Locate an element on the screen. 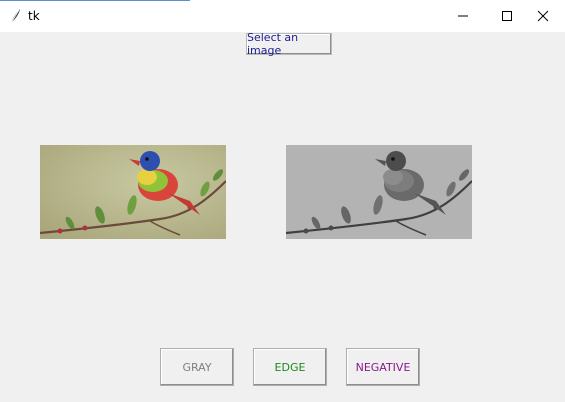 Image resolution: width=565 pixels, height=402 pixels. minimize-icon is located at coordinates (463, 16).